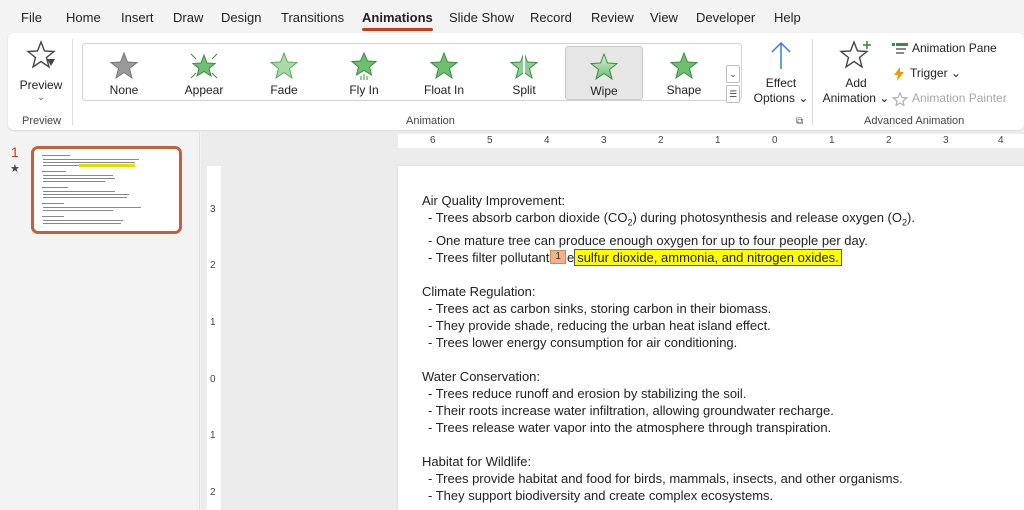  Describe the element at coordinates (31, 17) in the screenshot. I see `tab-file: File` at that location.